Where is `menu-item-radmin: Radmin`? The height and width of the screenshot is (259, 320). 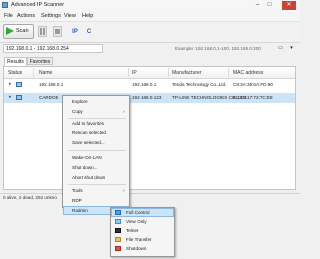
menu-item-radmin: Radmin is located at coordinates (80, 210).